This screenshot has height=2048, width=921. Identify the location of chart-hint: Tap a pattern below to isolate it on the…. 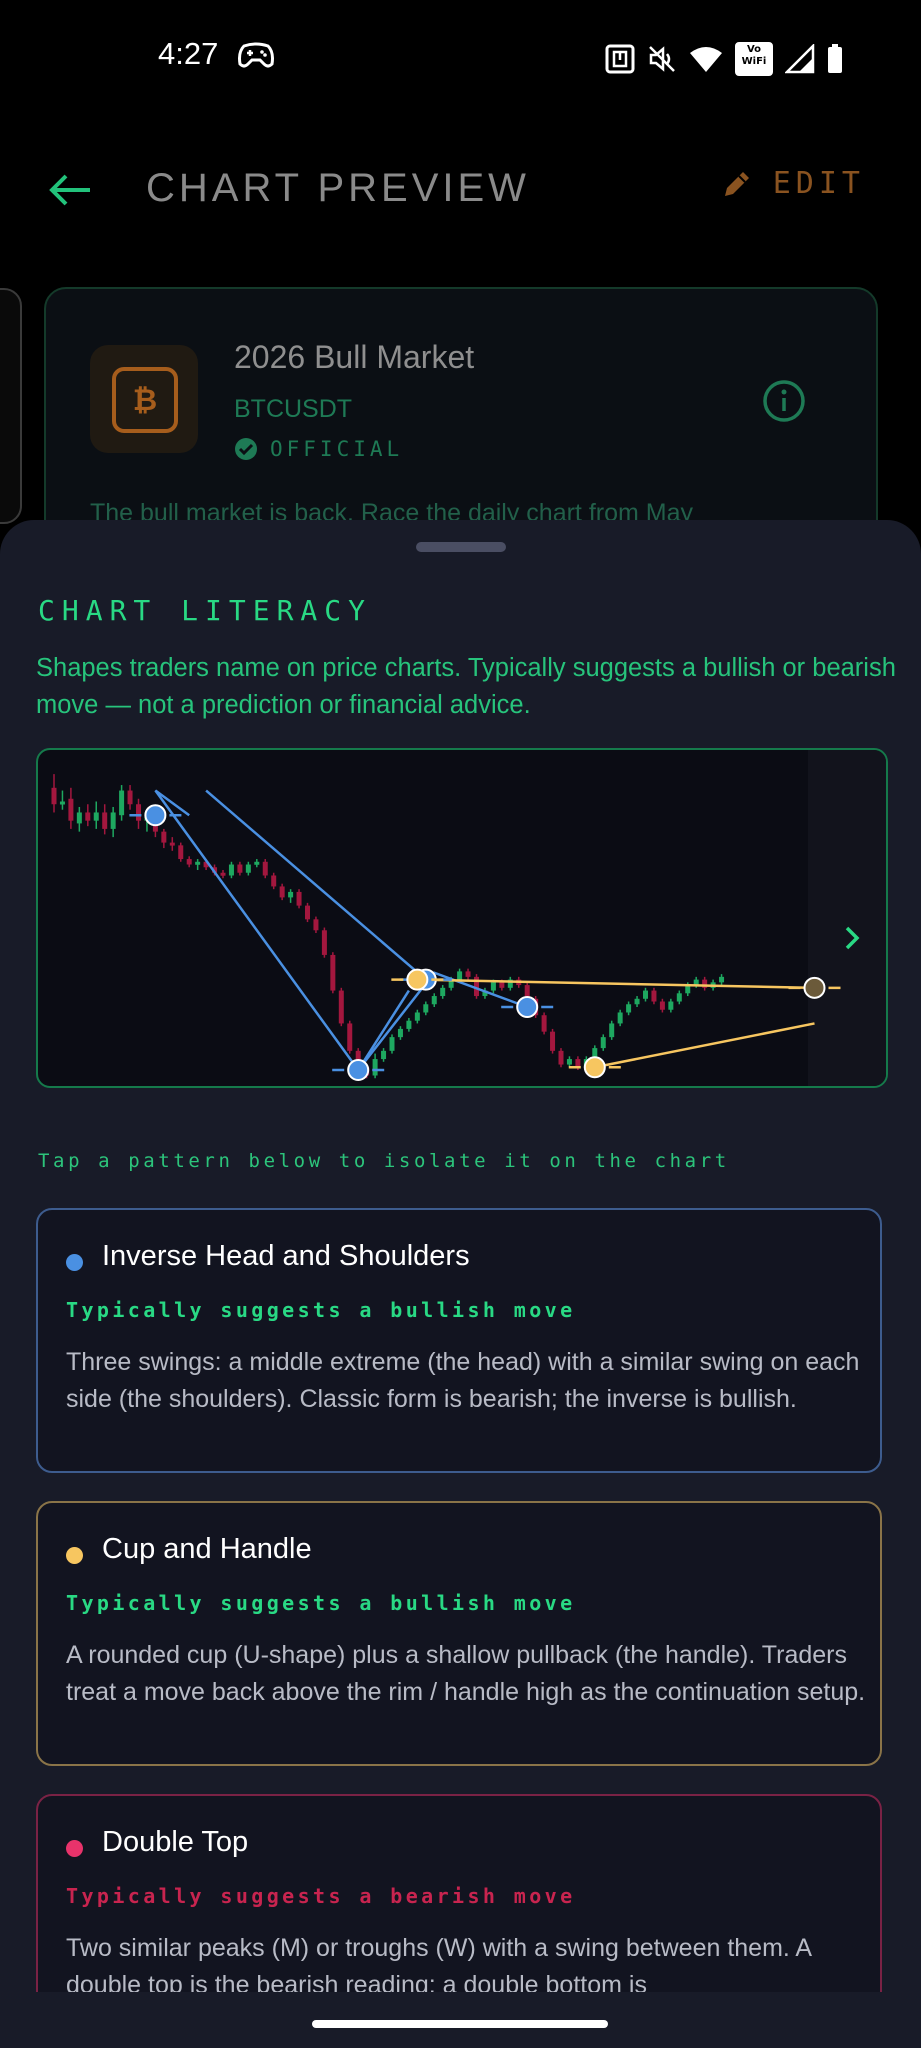
(384, 1161).